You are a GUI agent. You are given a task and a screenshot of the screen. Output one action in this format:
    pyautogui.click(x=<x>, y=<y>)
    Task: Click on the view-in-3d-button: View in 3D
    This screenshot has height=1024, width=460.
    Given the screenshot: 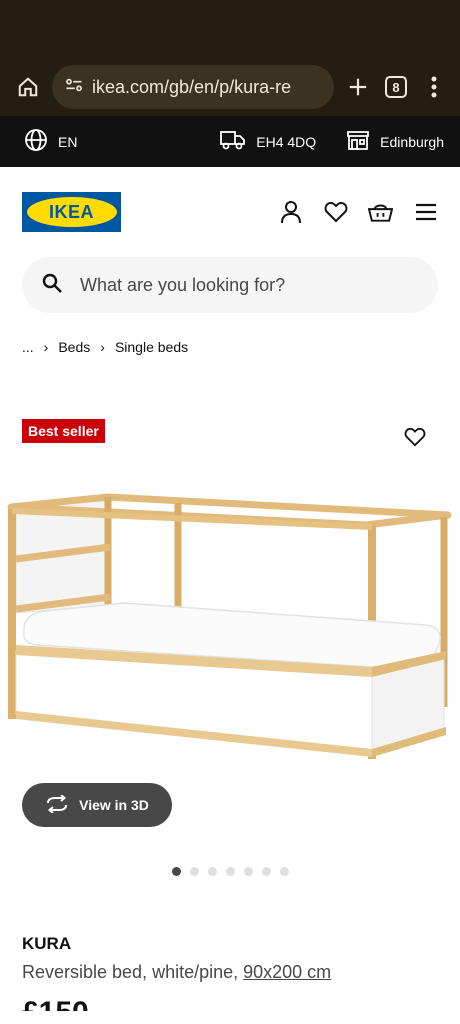 What is the action you would take?
    pyautogui.click(x=97, y=805)
    